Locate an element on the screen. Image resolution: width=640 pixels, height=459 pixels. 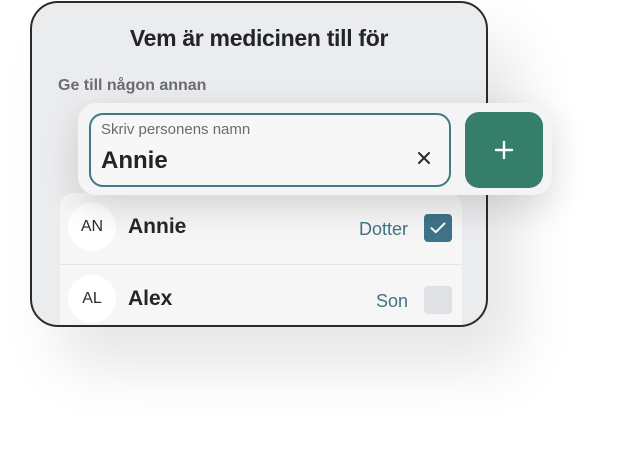
plus-icon is located at coordinates (504, 150).